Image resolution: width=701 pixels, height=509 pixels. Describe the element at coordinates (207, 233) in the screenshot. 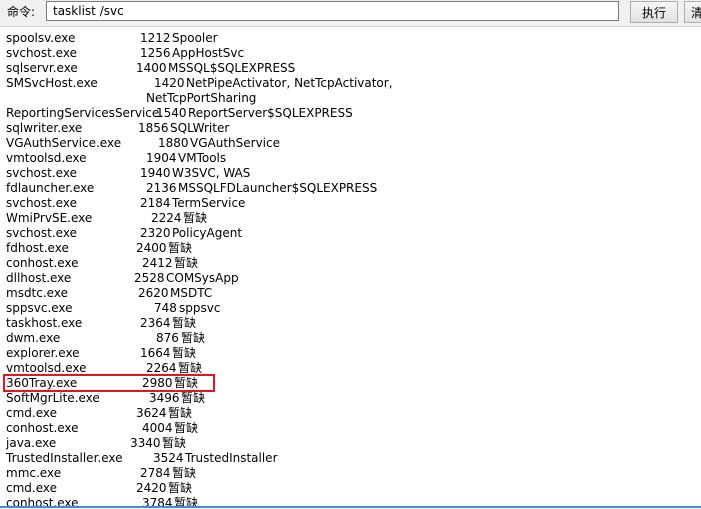

I see `process-services: PolicyAgent` at that location.